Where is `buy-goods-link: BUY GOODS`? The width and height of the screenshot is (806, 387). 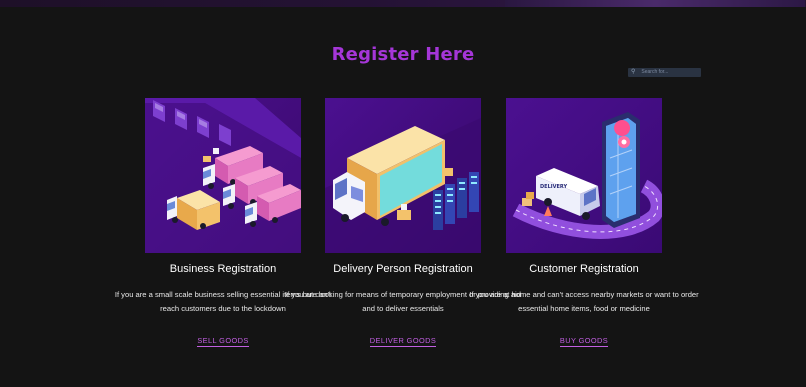
buy-goods-link: BUY GOODS is located at coordinates (584, 341).